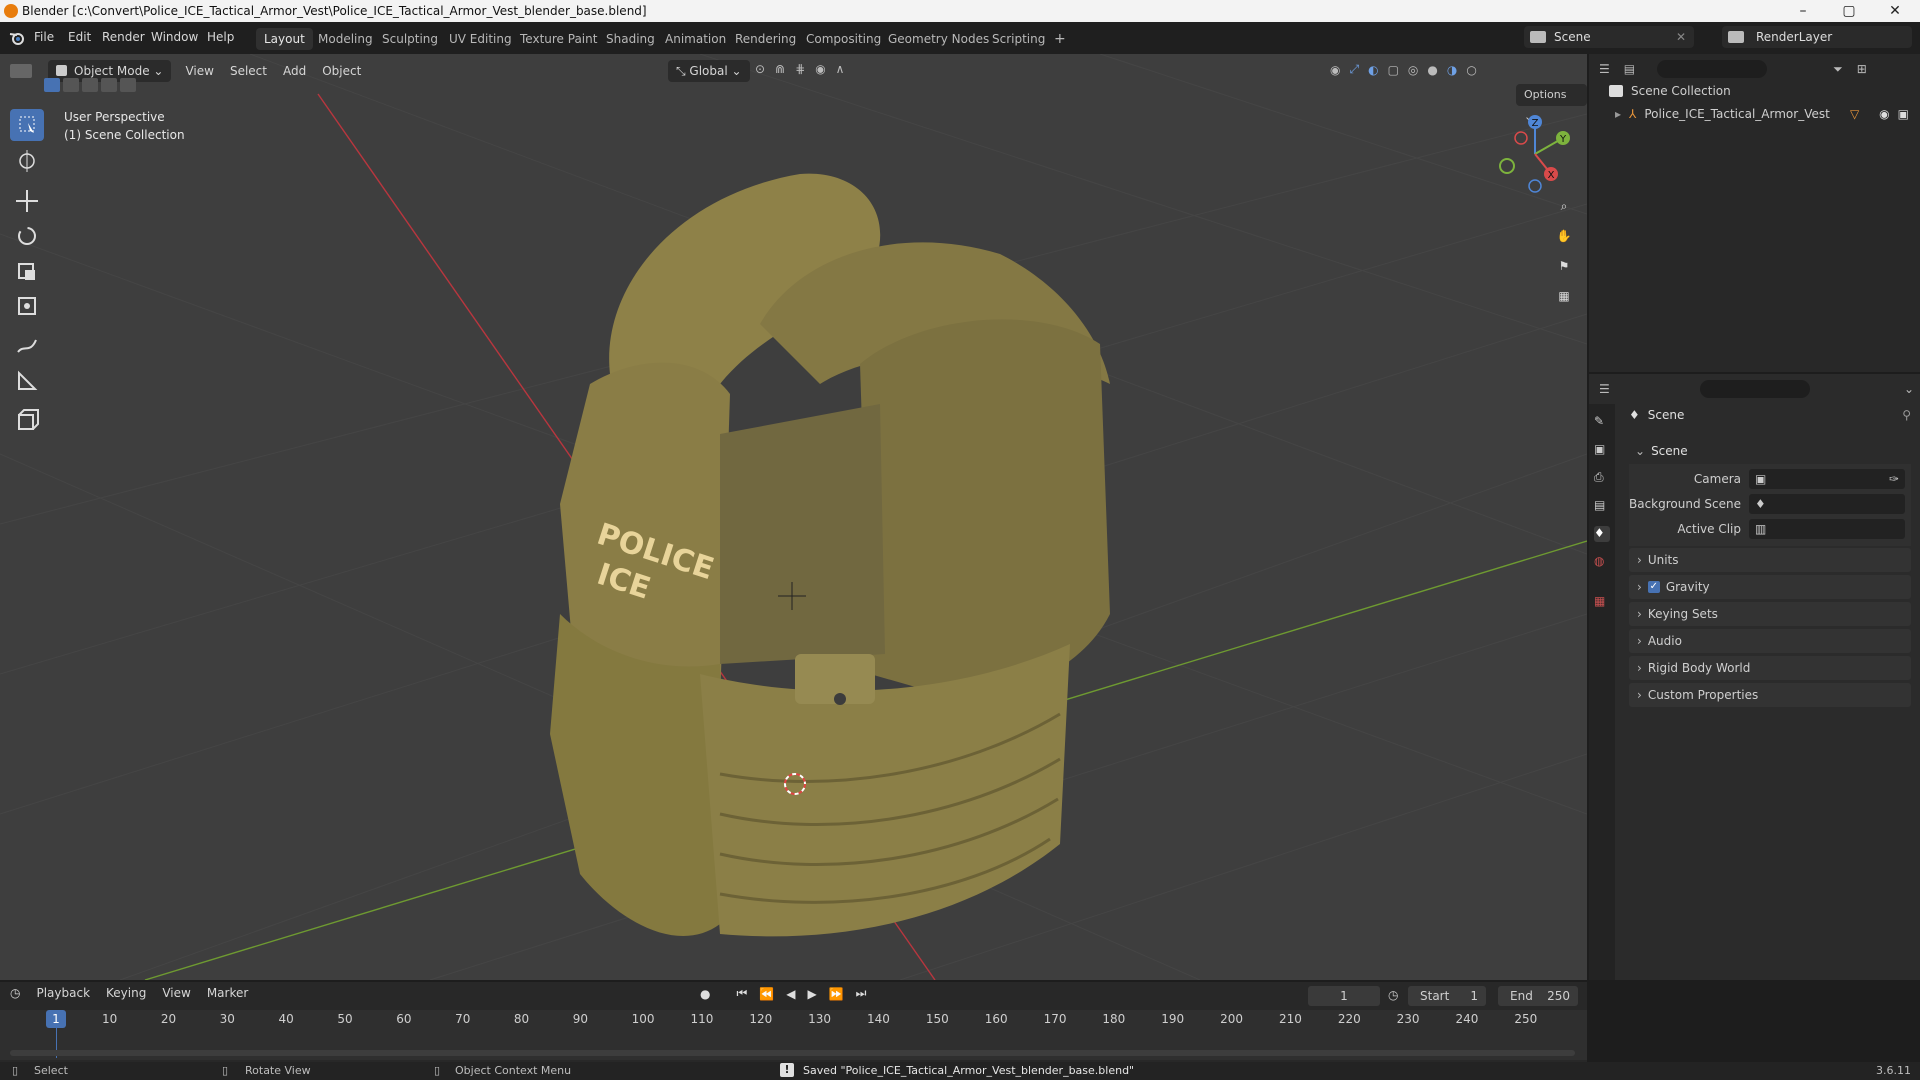 This screenshot has width=1920, height=1080. I want to click on transform-tool, so click(27, 306).